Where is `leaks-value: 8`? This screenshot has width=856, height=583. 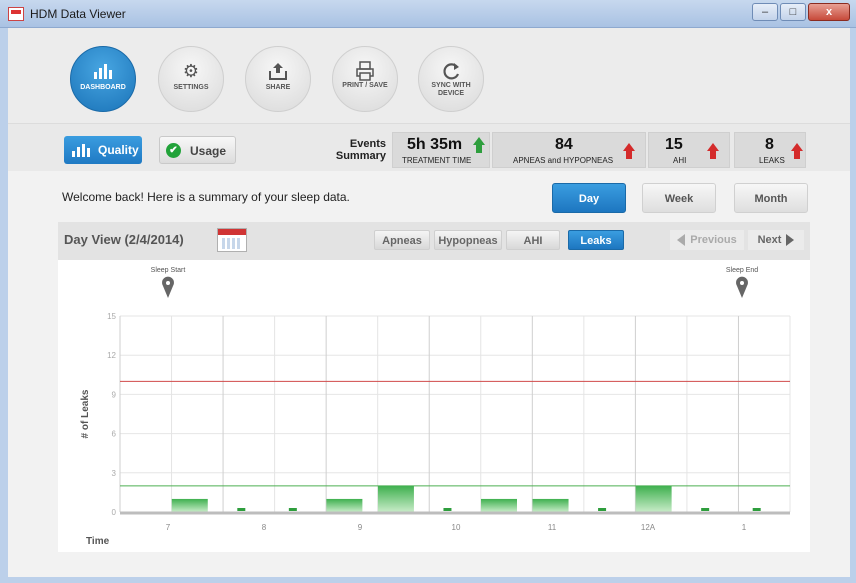 leaks-value: 8 is located at coordinates (769, 144).